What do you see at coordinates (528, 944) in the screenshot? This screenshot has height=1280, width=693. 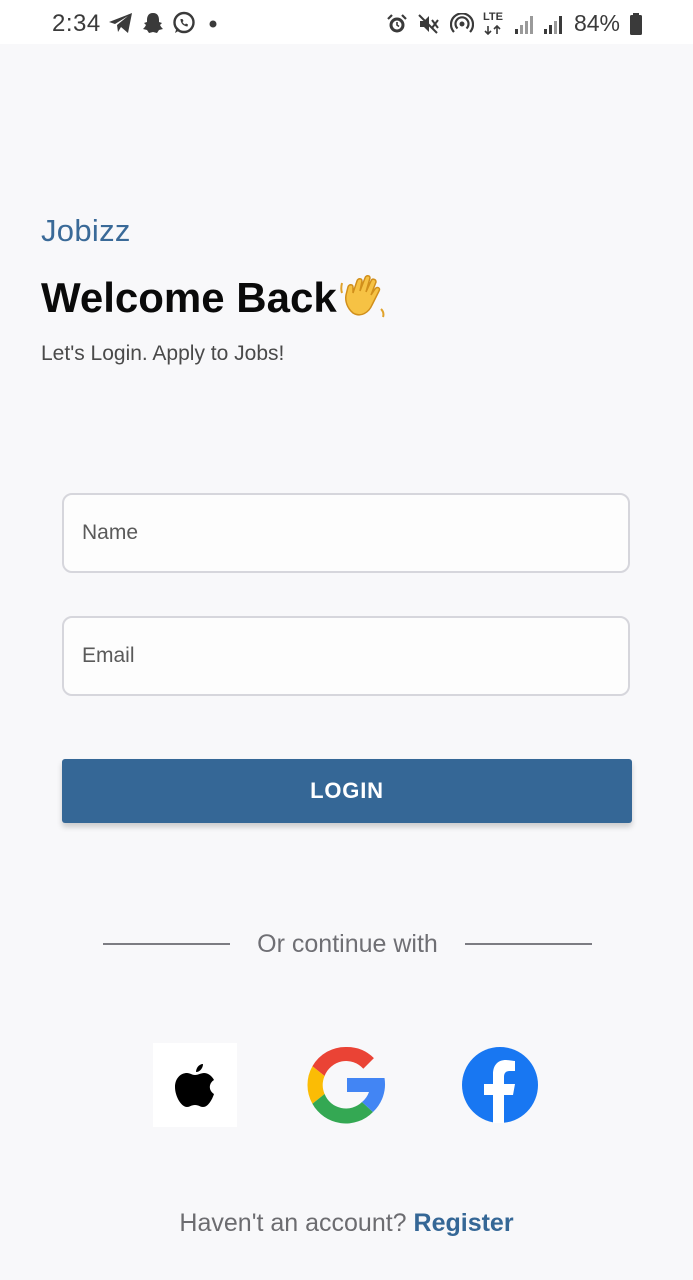 I see `divider-line-right` at bounding box center [528, 944].